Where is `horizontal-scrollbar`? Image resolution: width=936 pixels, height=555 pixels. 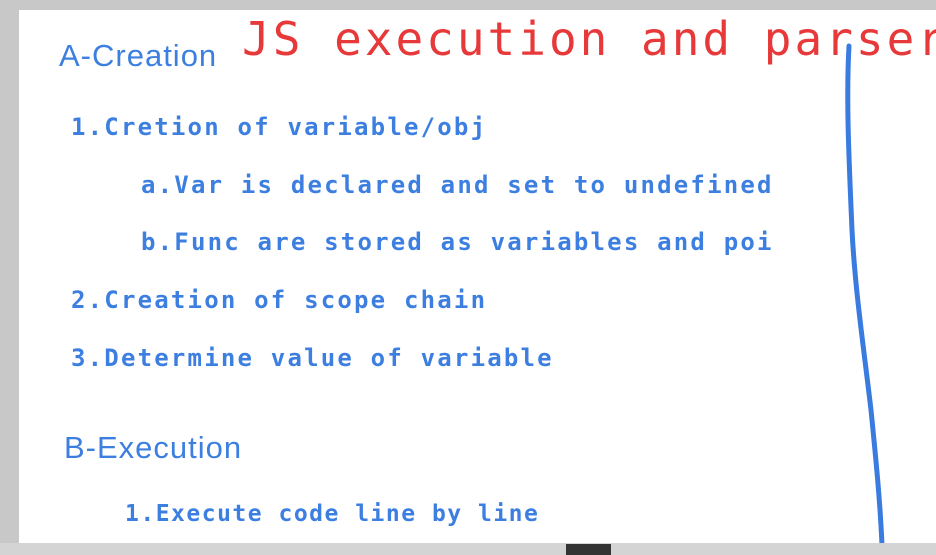
horizontal-scrollbar is located at coordinates (468, 549).